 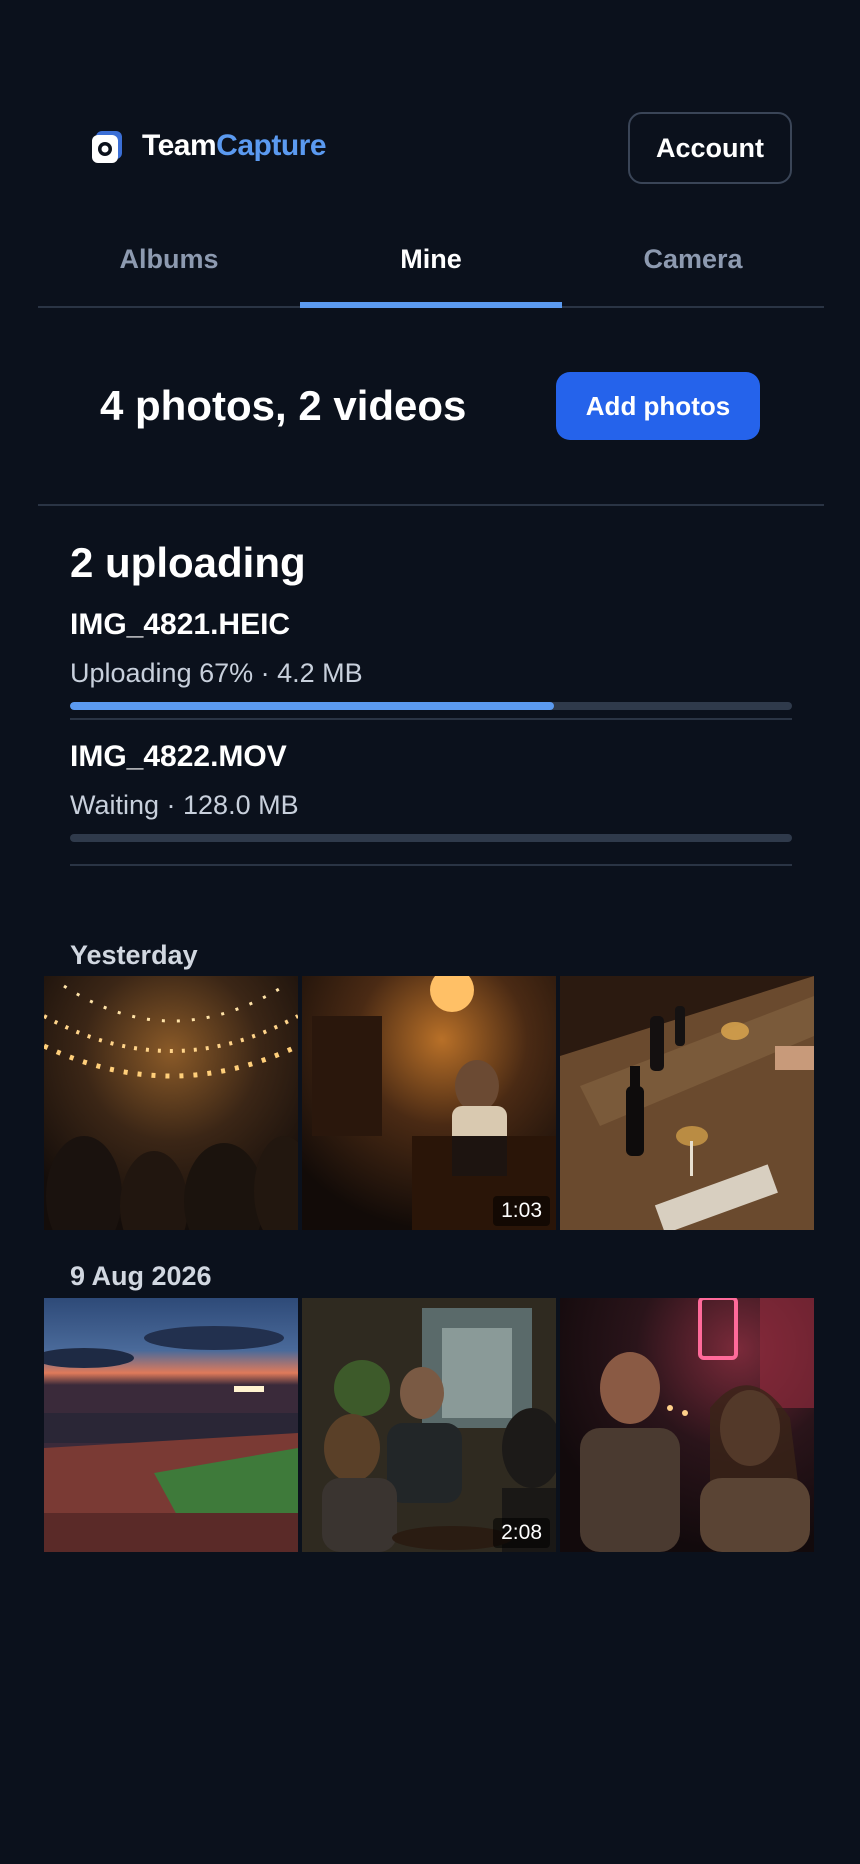 What do you see at coordinates (283, 405) in the screenshot?
I see `media-count: 4 photos, 2 videos` at bounding box center [283, 405].